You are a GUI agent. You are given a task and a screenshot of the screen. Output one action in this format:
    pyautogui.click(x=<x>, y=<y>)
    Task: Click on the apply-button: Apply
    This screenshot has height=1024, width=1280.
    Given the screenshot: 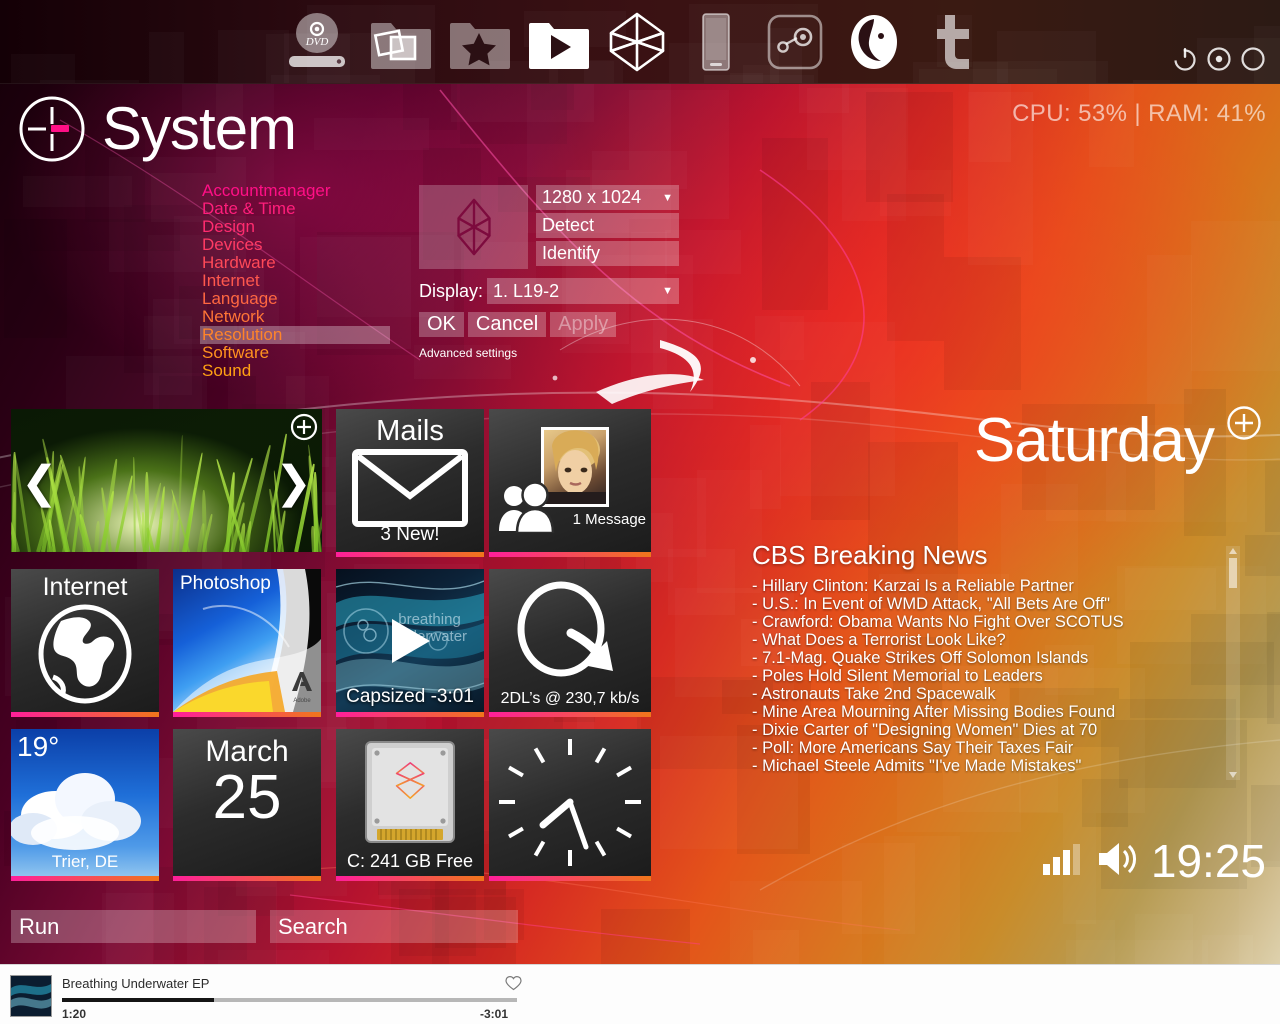 What is the action you would take?
    pyautogui.click(x=583, y=324)
    